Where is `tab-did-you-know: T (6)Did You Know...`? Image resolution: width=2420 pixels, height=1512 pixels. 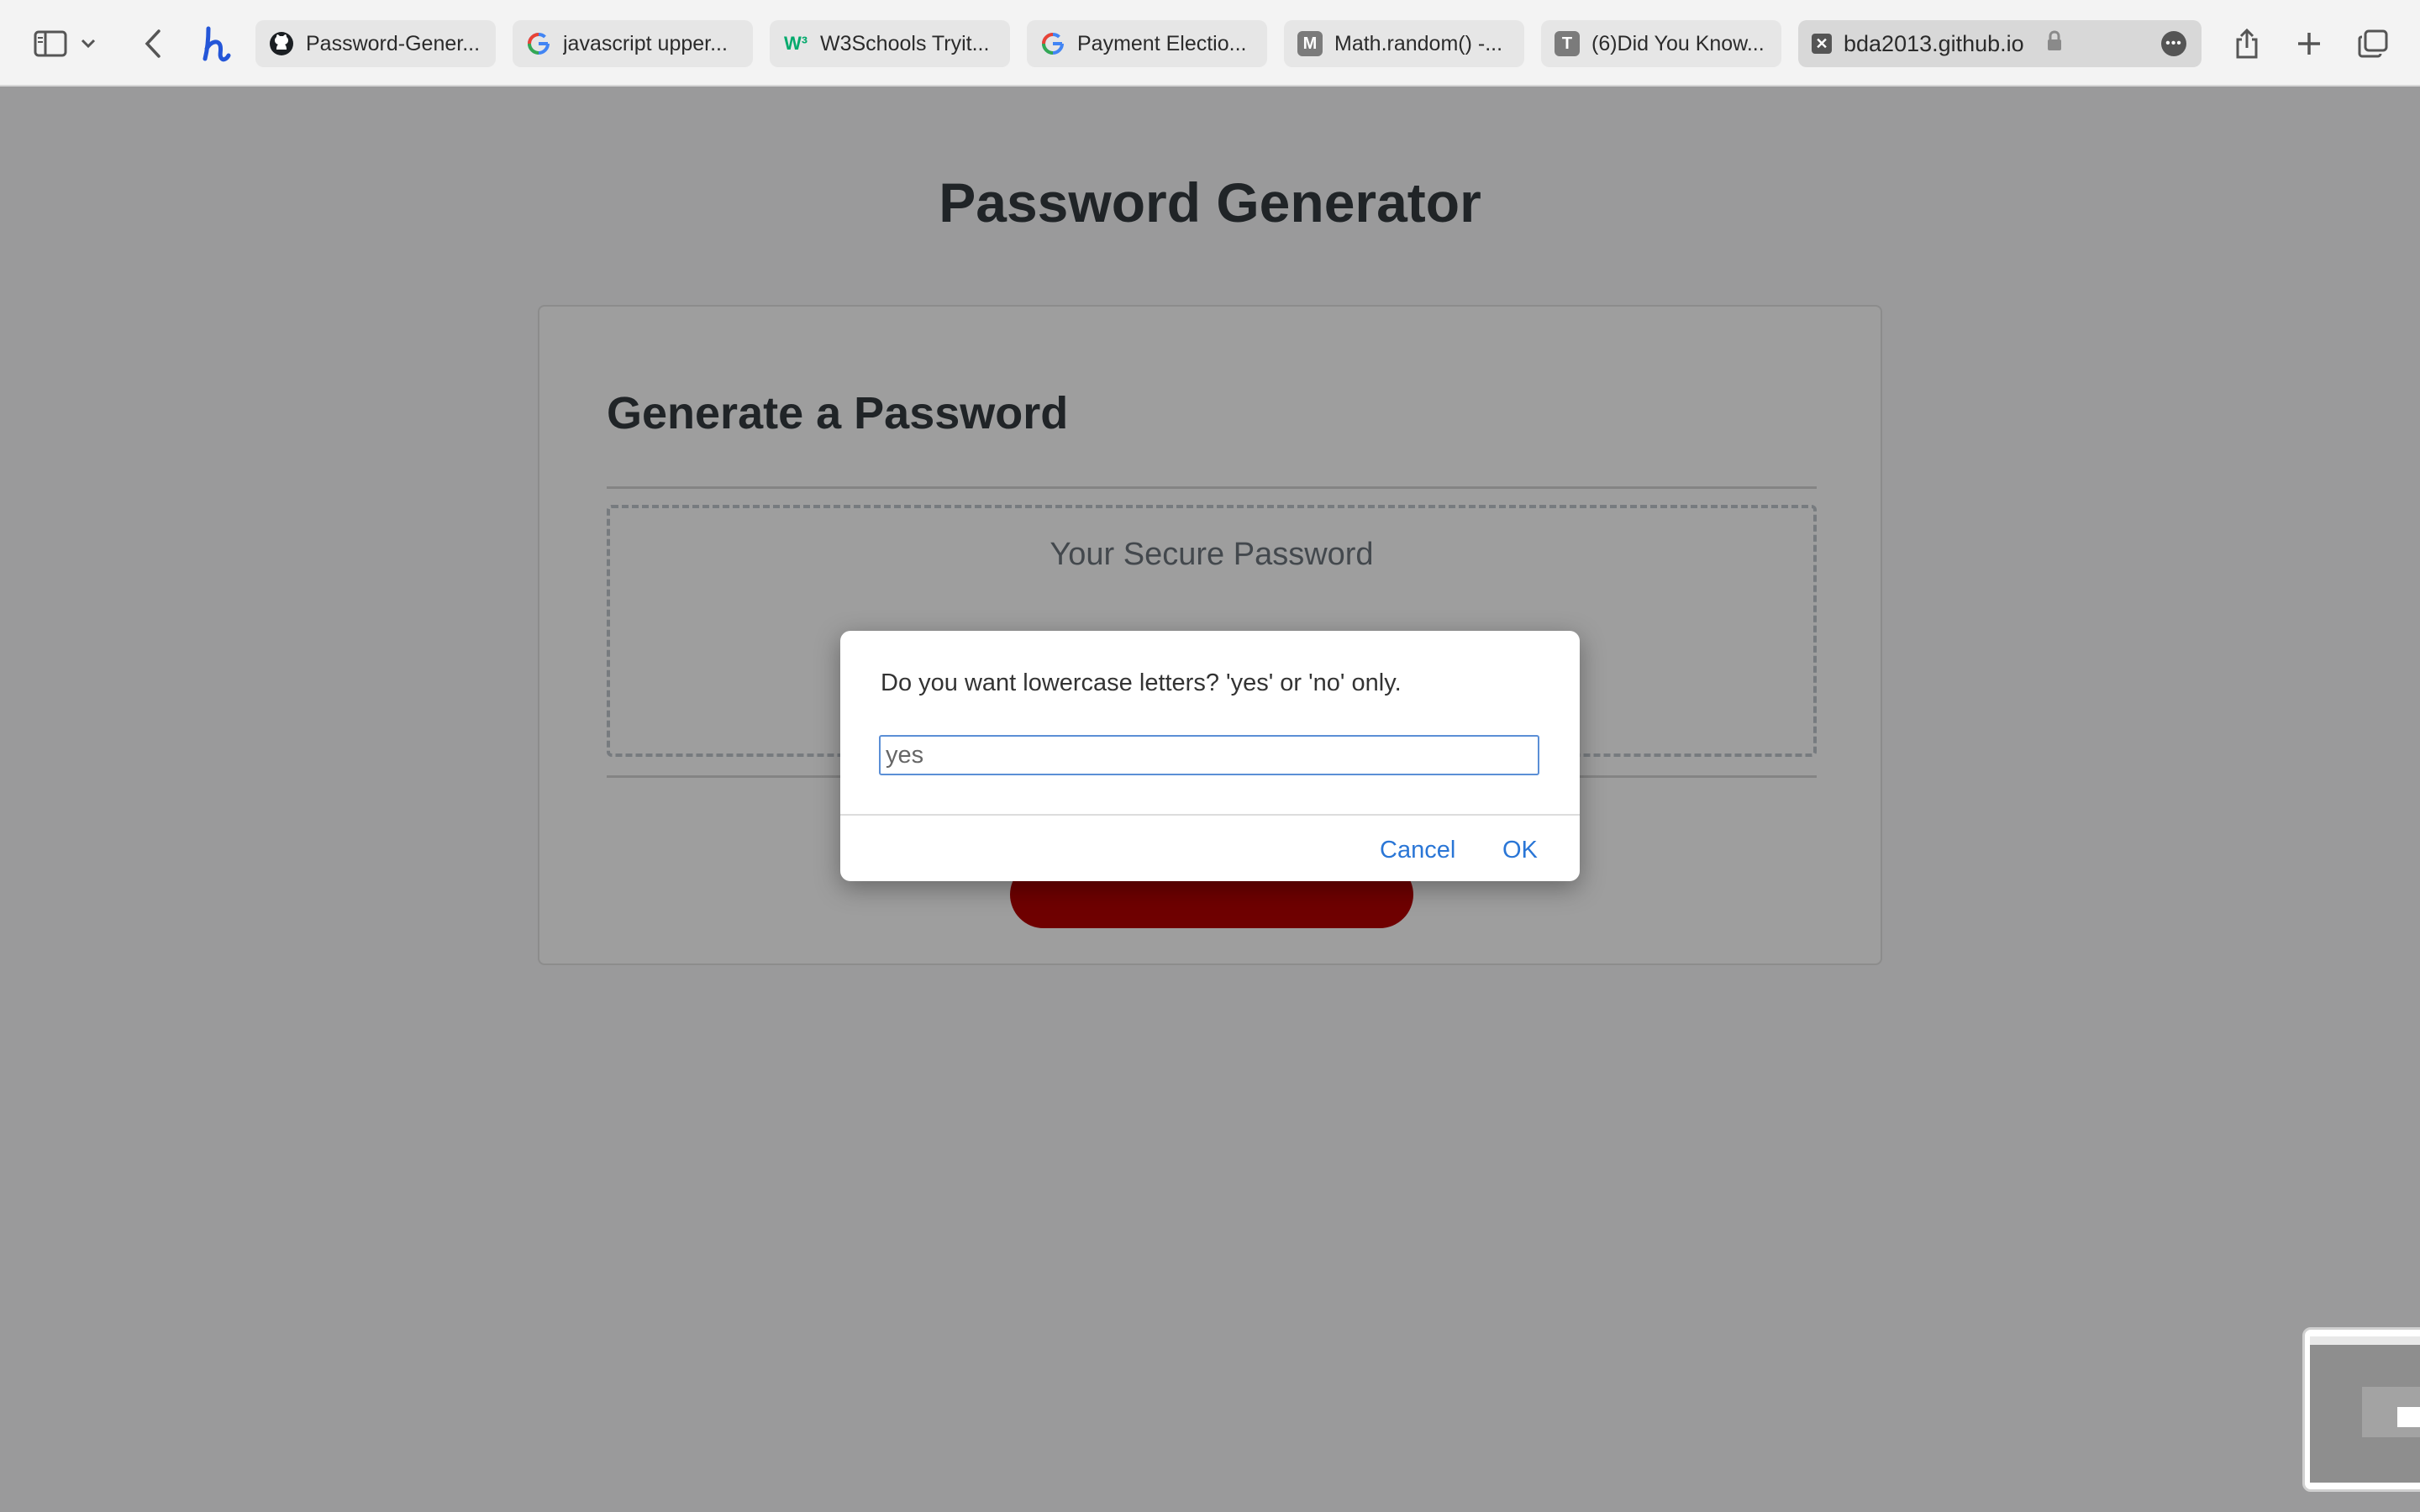
tab-did-you-know: T (6)Did You Know... is located at coordinates (1661, 43).